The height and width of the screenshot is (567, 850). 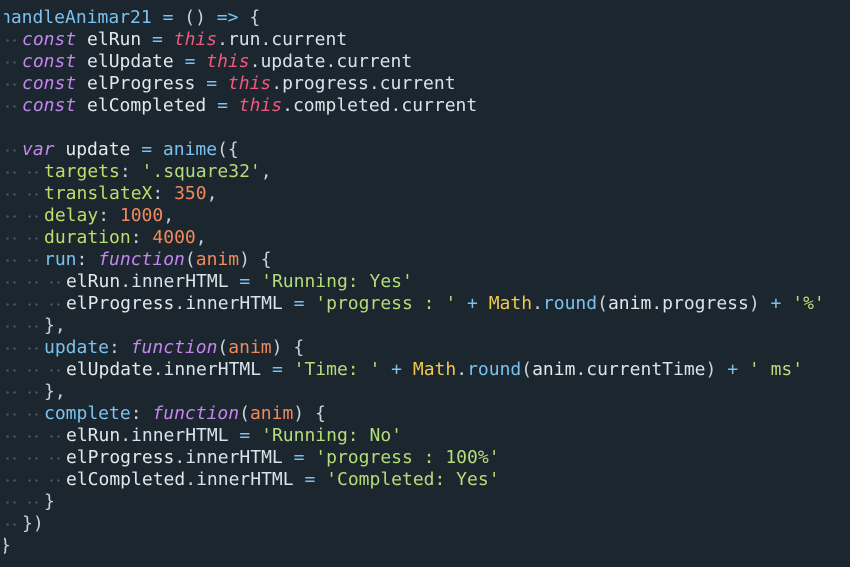 What do you see at coordinates (196, 413) in the screenshot?
I see `code-token: function` at bounding box center [196, 413].